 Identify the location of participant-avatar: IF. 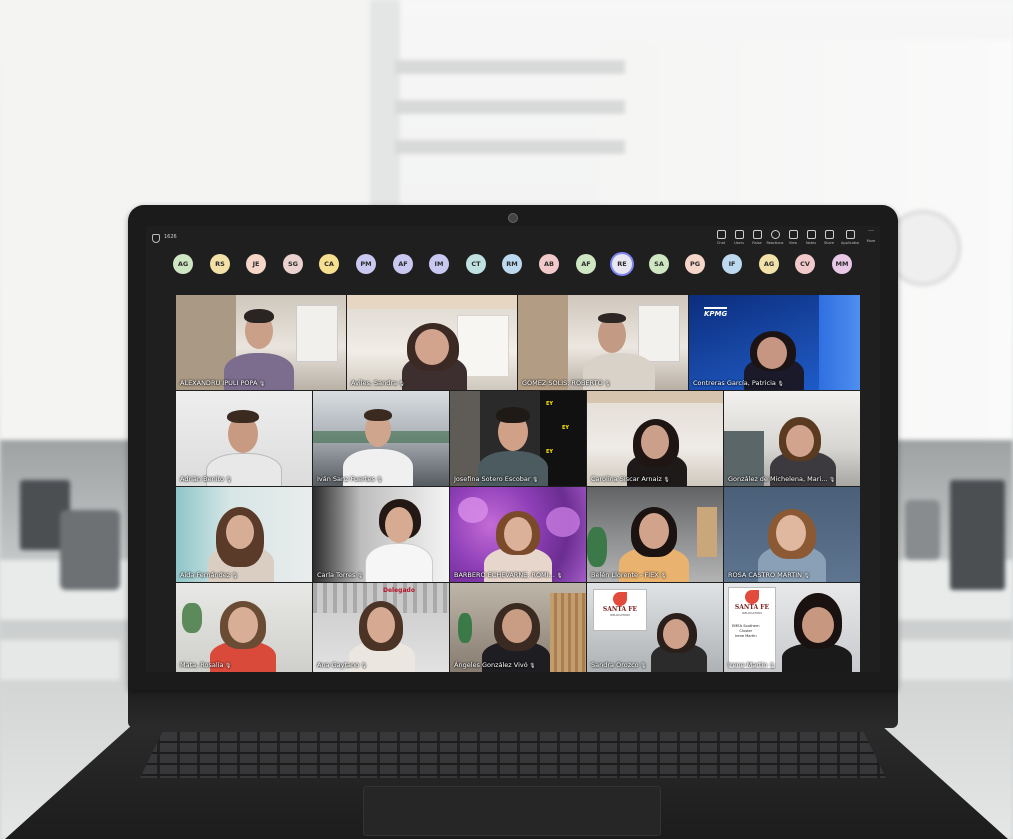
(732, 264).